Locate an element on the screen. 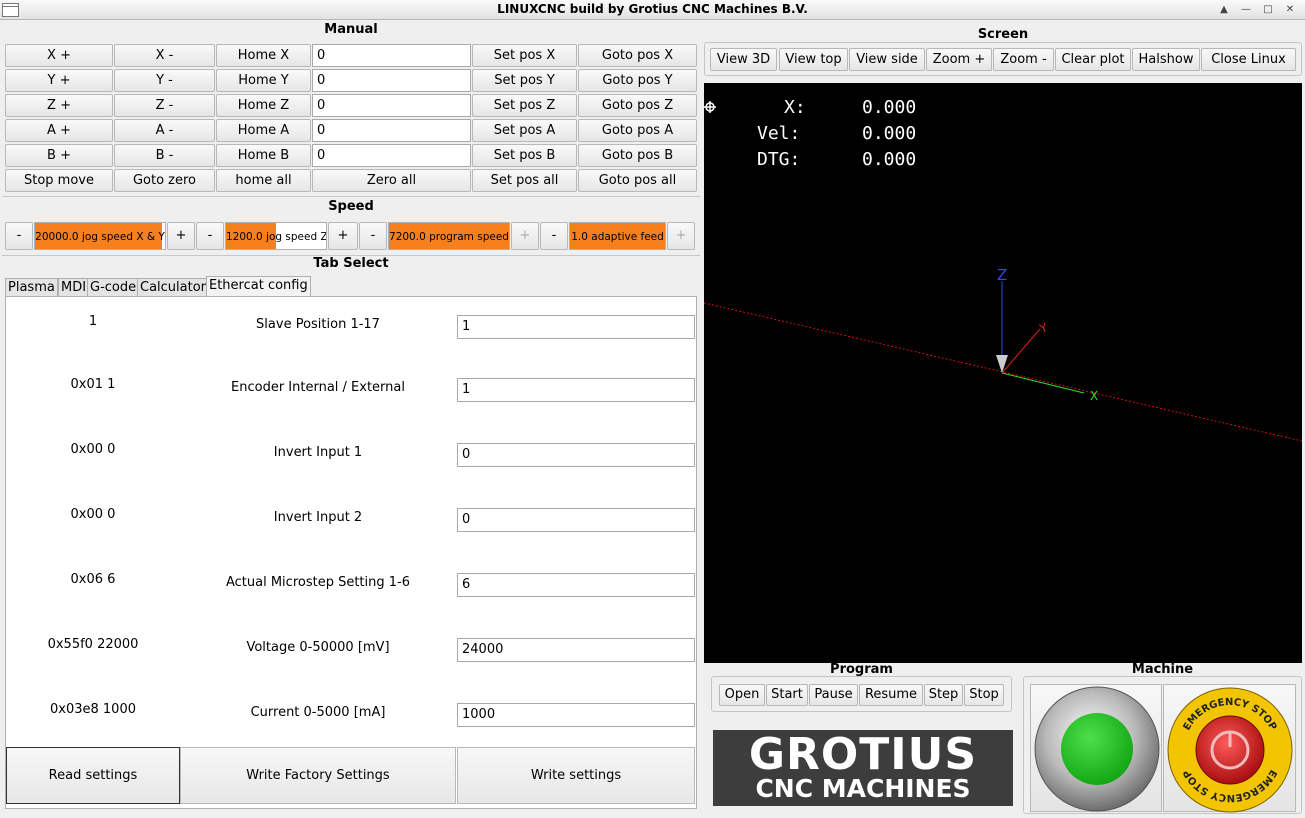 The width and height of the screenshot is (1305, 818). jog-xy-increase-button: + is located at coordinates (181, 236).